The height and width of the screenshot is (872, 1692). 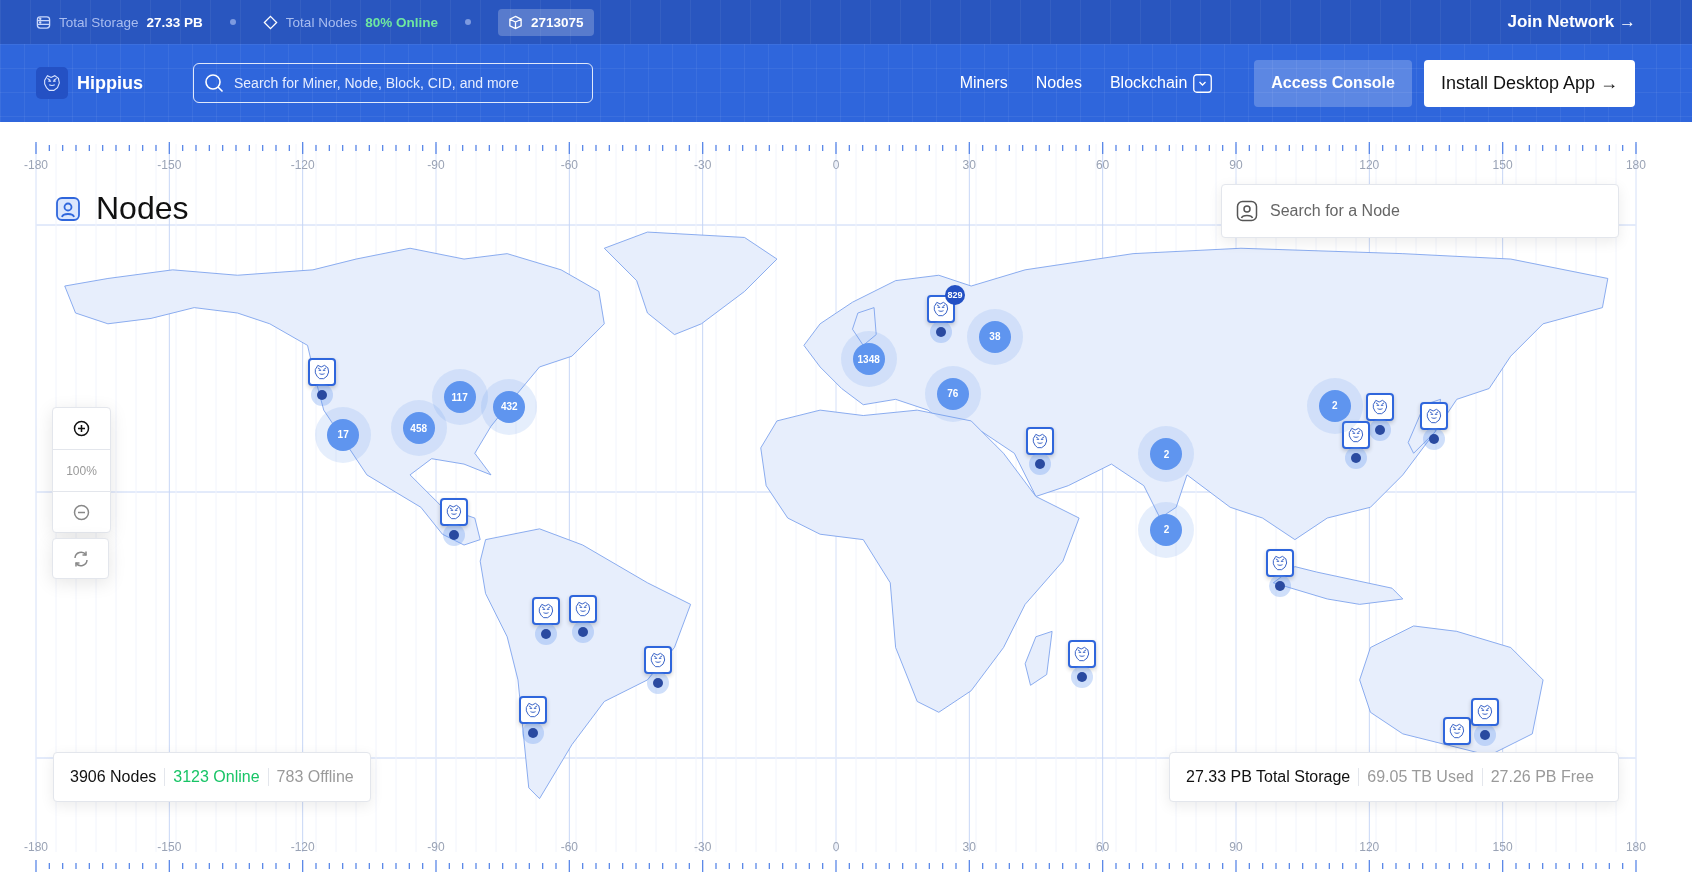 What do you see at coordinates (81, 470) in the screenshot?
I see `zoom-level: 100%` at bounding box center [81, 470].